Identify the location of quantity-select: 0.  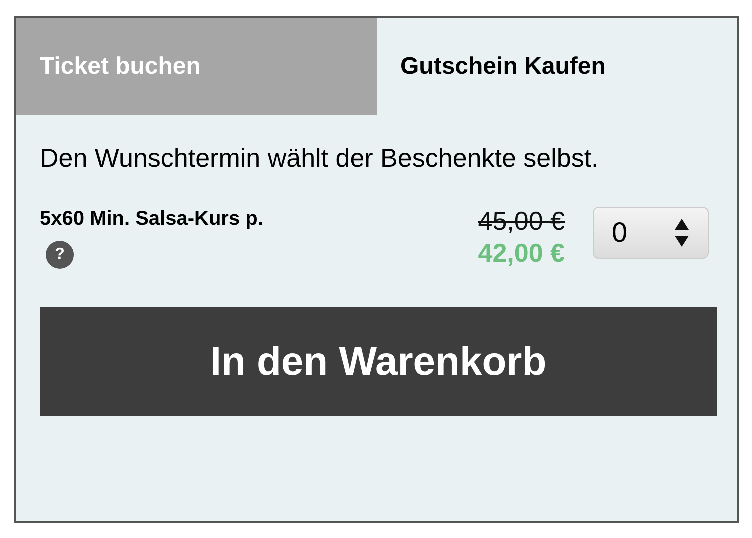
(651, 233).